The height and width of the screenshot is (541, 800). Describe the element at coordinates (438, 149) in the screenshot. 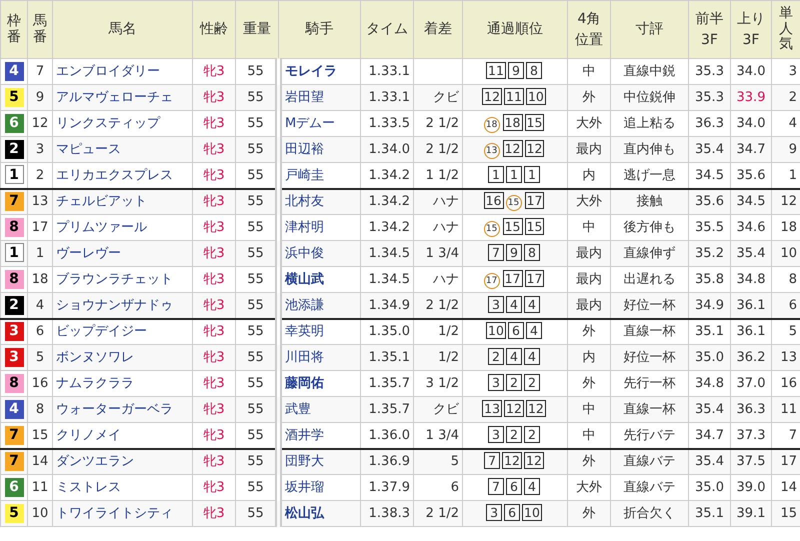

I see `margin: 2 1/2` at that location.